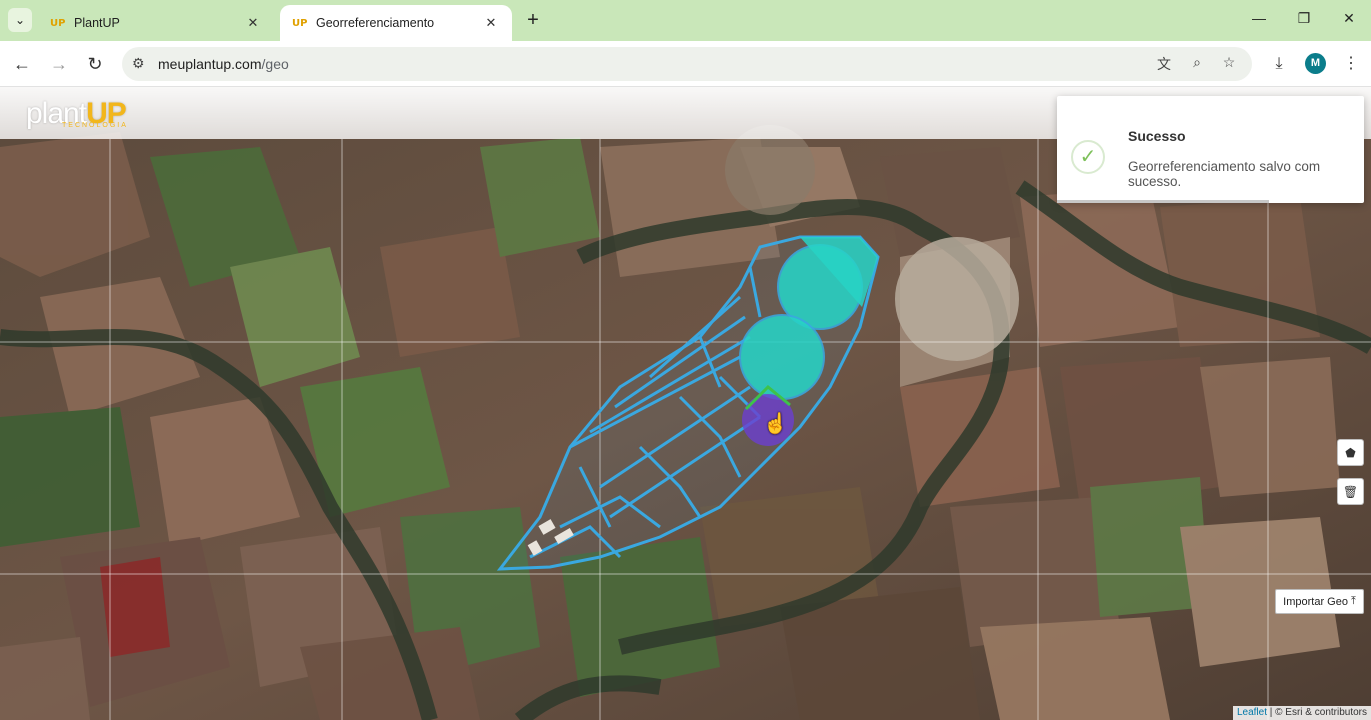  Describe the element at coordinates (223, 64) in the screenshot. I see `url-text: meuplantup.com/geo` at that location.